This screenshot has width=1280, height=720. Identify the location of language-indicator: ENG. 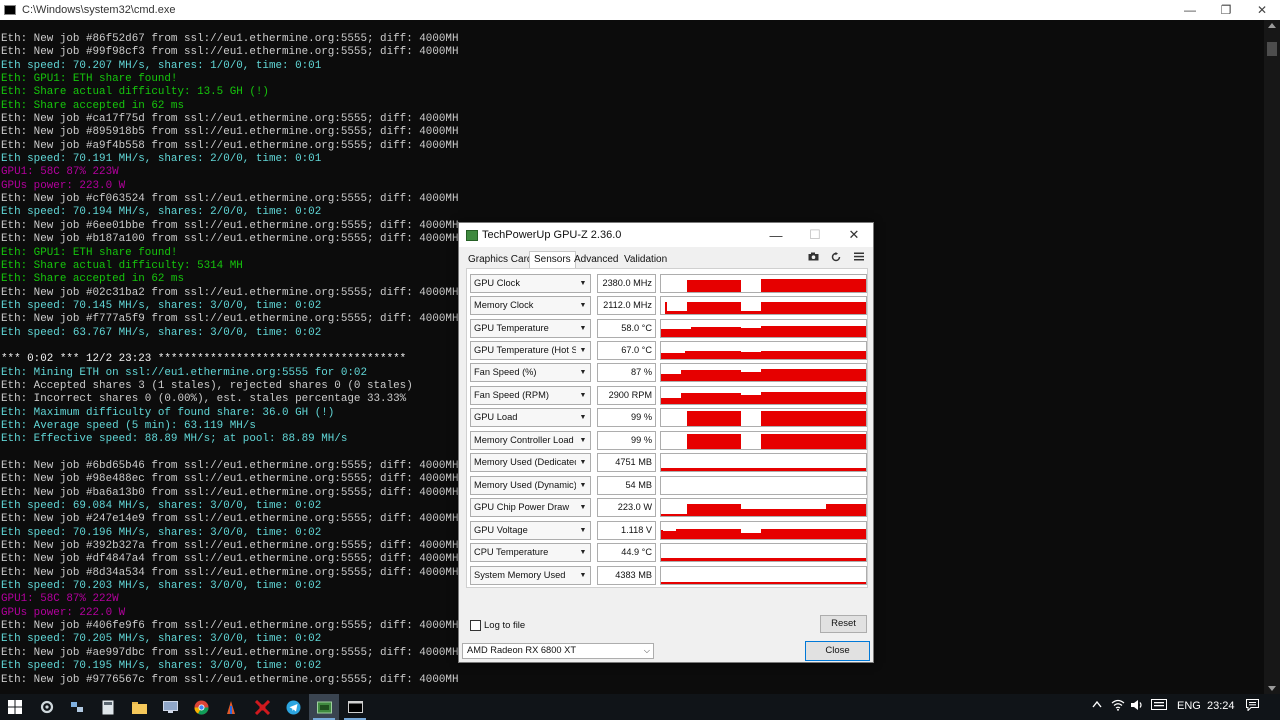
(1189, 706).